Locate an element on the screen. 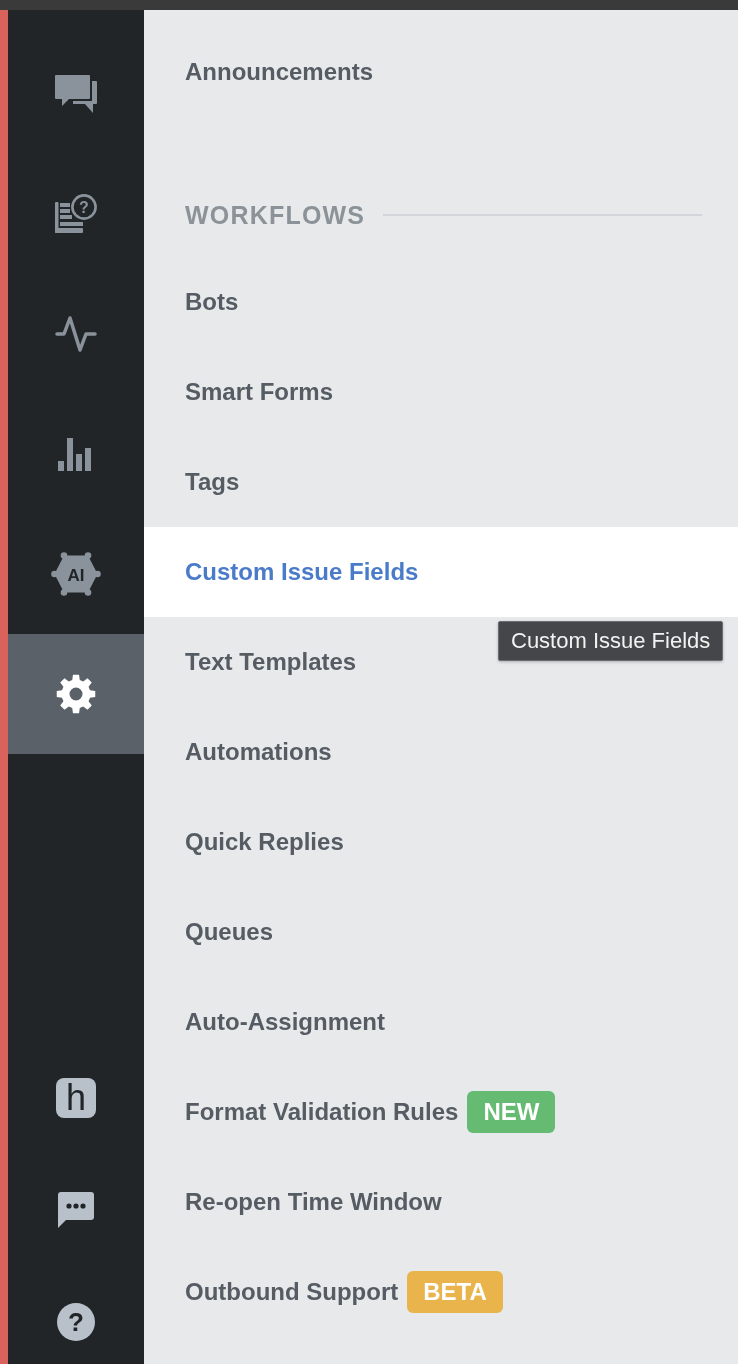 This screenshot has height=1364, width=738. gear-icon is located at coordinates (76, 694).